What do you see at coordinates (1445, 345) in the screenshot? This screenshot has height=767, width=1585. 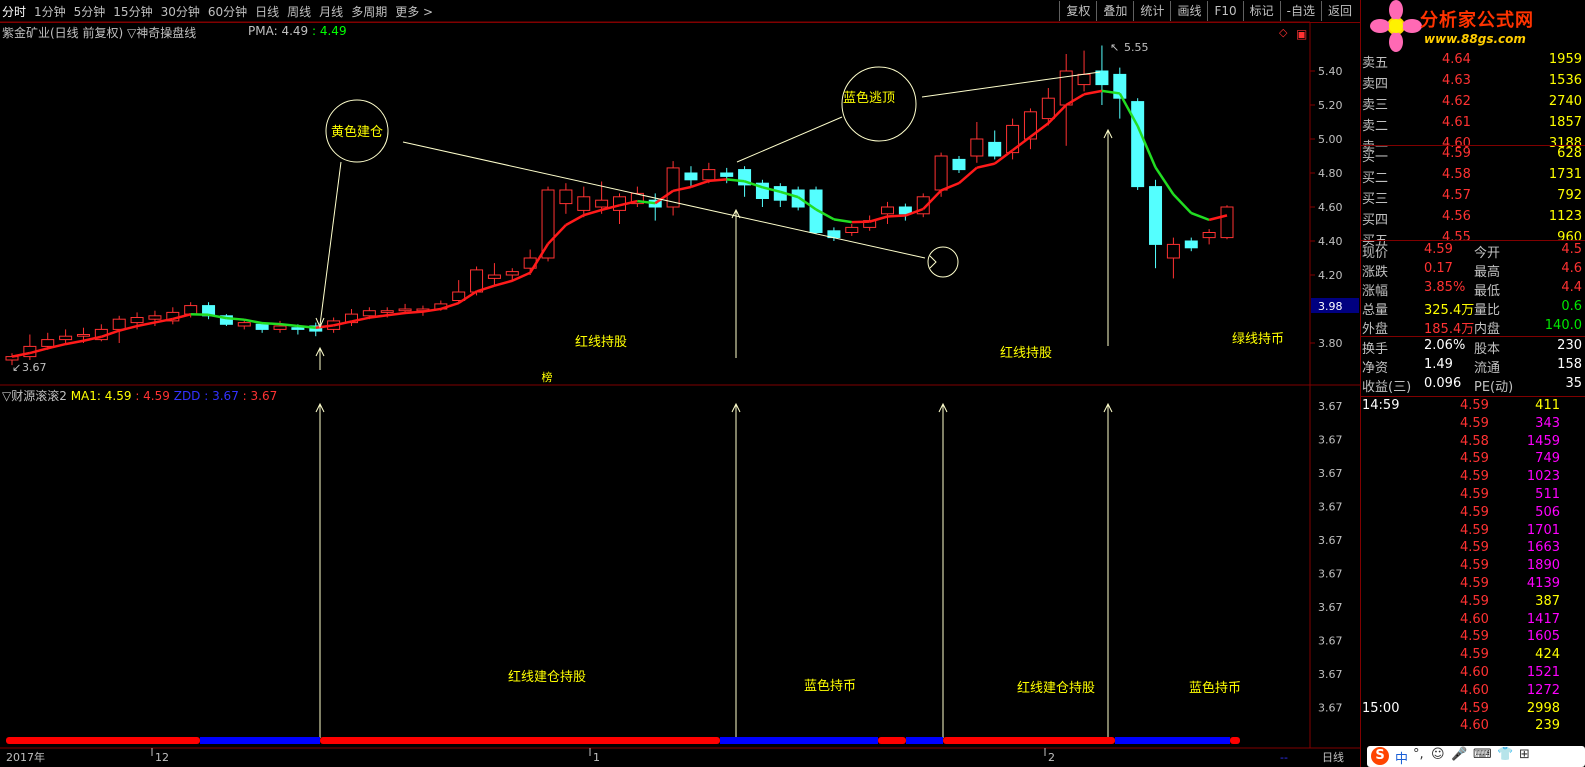 I see `fund-value: 2.06%` at bounding box center [1445, 345].